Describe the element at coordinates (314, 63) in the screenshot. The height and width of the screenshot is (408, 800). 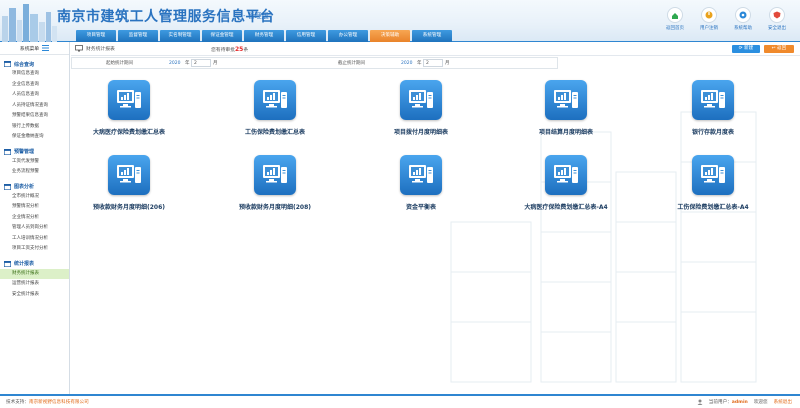
I see `period-filter: 起始统计期间 2020 年 2 月 截止统计期间 2020 年 2 月` at that location.